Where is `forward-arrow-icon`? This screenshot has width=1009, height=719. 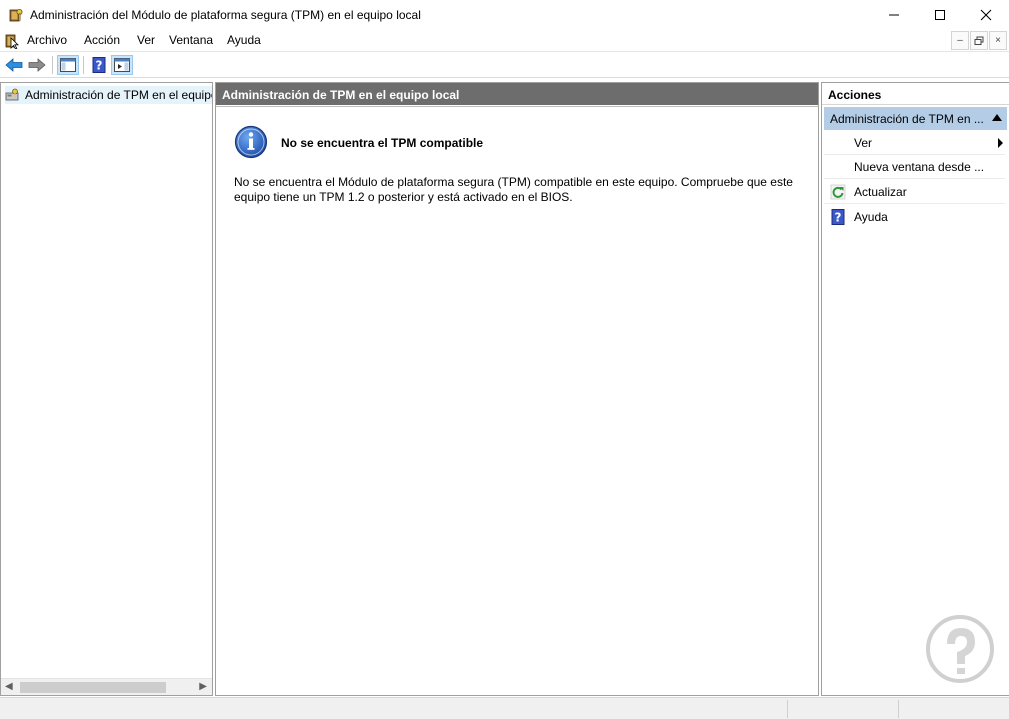
forward-arrow-icon is located at coordinates (37, 65).